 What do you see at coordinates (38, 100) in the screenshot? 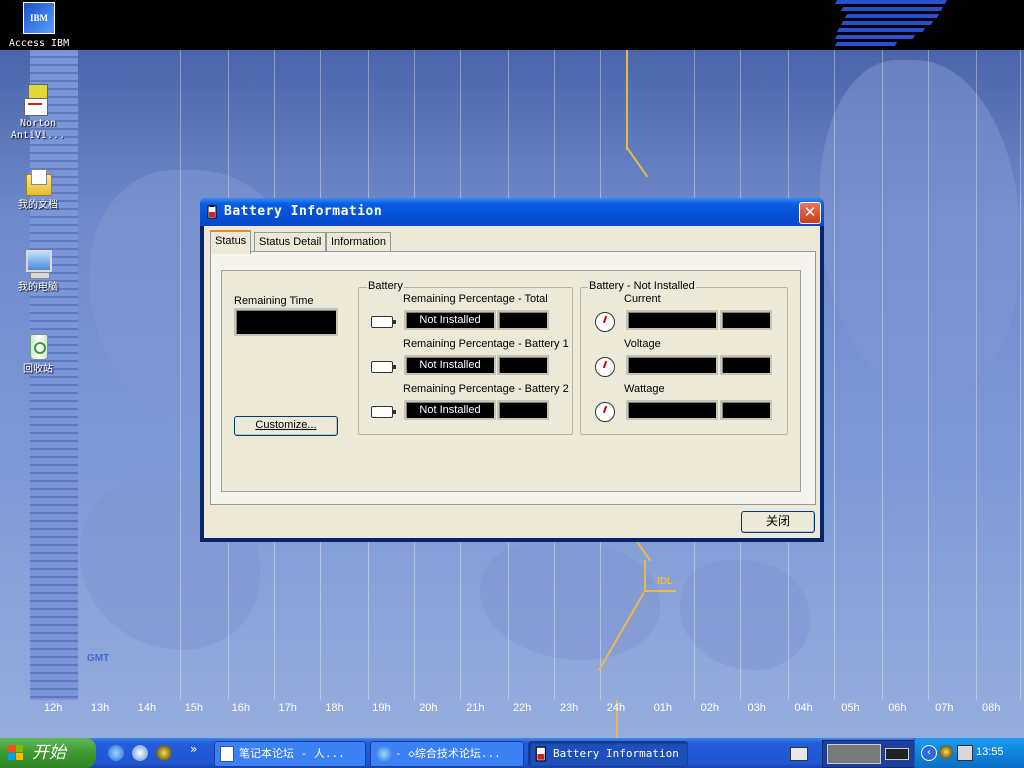
I see `norton-antivirus-icon` at bounding box center [38, 100].